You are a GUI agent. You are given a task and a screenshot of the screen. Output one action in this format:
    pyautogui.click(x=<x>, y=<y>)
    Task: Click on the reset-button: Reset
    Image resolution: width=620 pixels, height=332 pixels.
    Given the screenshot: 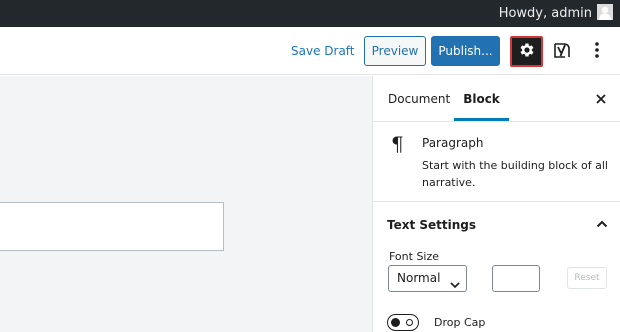 What is the action you would take?
    pyautogui.click(x=587, y=278)
    